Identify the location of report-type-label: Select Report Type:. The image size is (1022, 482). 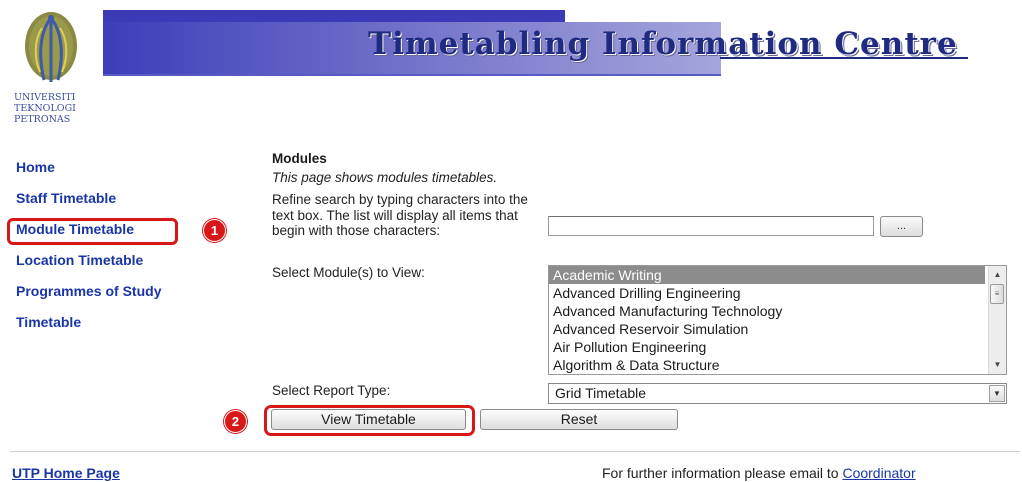
(331, 390).